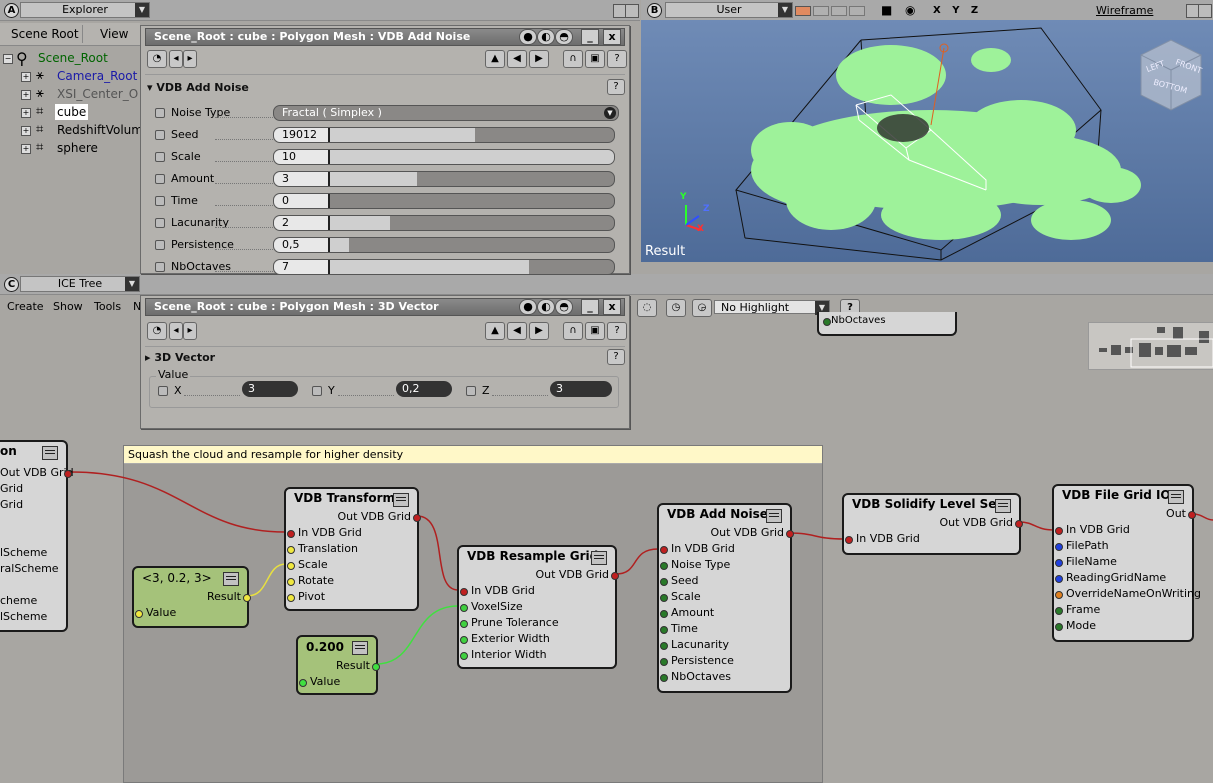  I want to click on time-slider: 0, so click(444, 201).